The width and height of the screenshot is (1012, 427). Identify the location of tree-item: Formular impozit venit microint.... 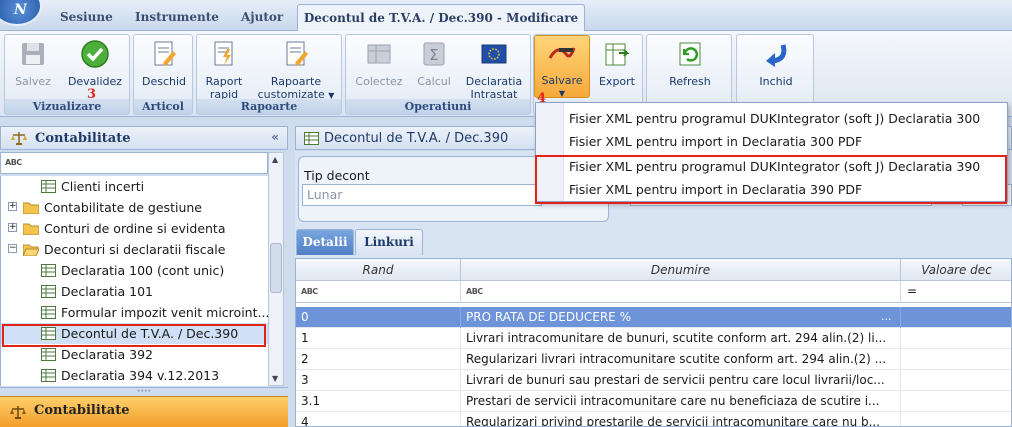
(134, 312).